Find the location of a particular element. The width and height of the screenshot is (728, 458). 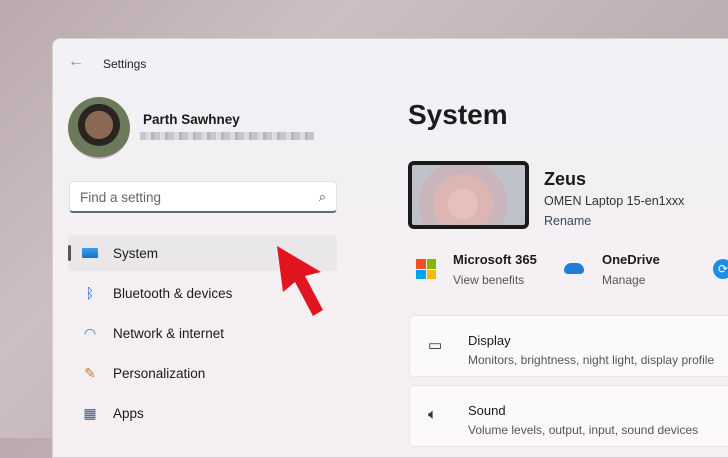

red-pointer-arrow-icon is located at coordinates (300, 281).